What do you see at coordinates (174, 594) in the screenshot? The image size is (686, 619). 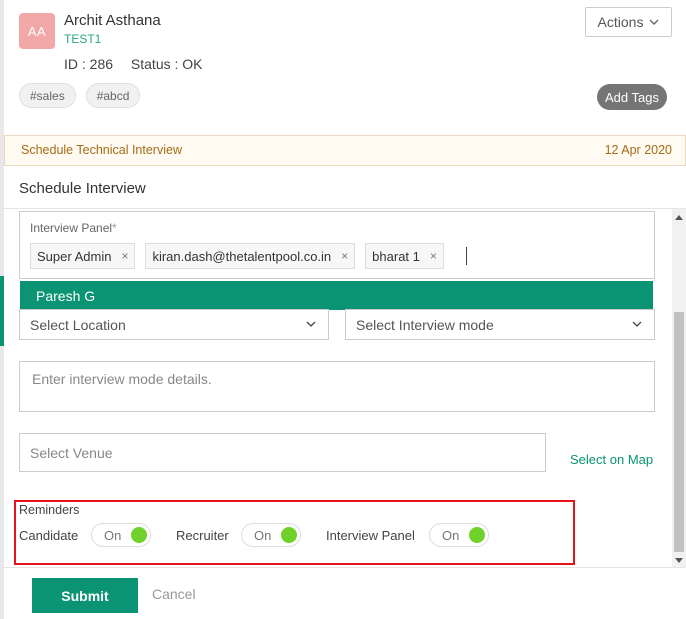 I see `cancel-button: Cancel` at bounding box center [174, 594].